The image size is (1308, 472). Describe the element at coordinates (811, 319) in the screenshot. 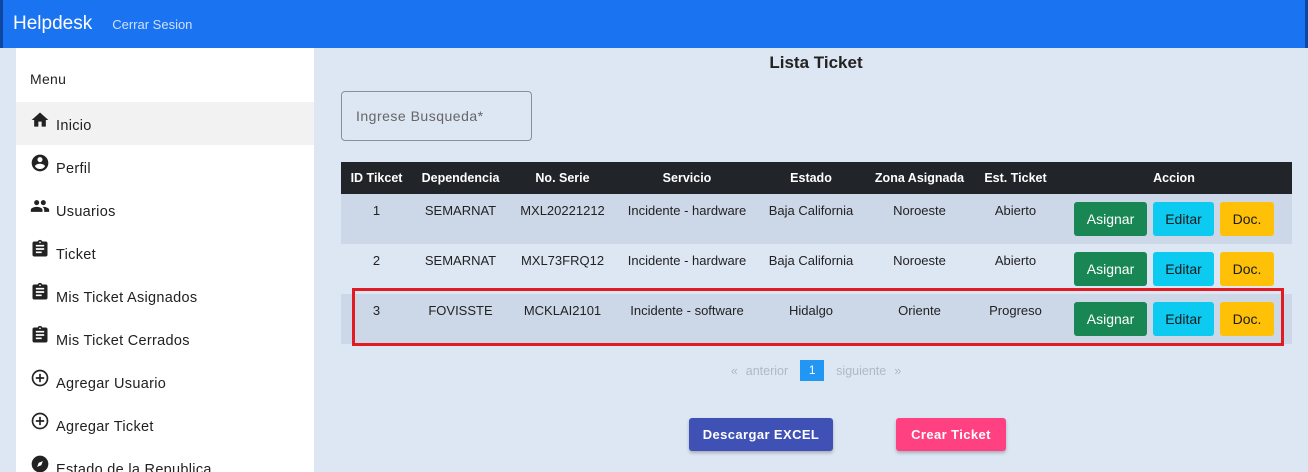

I see `cell-estado: Hidalgo` at that location.